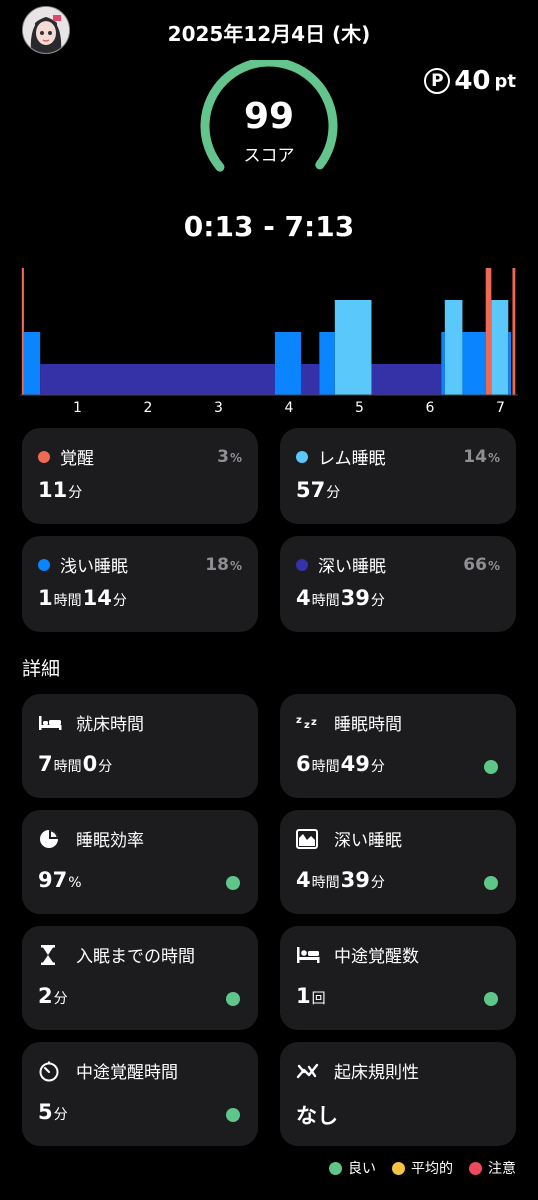 Image resolution: width=538 pixels, height=1200 pixels. I want to click on detail-value: 2分, so click(53, 996).